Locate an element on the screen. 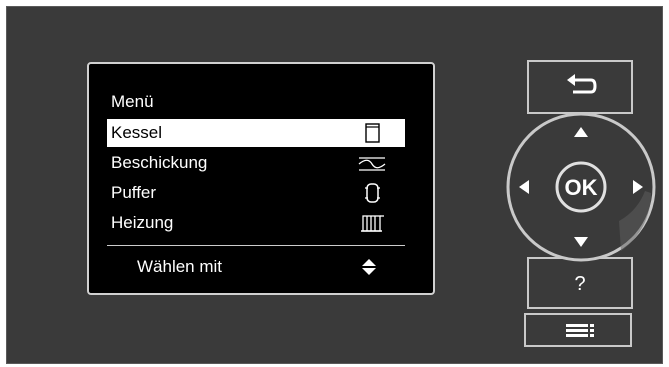  feed-icon is located at coordinates (372, 164).